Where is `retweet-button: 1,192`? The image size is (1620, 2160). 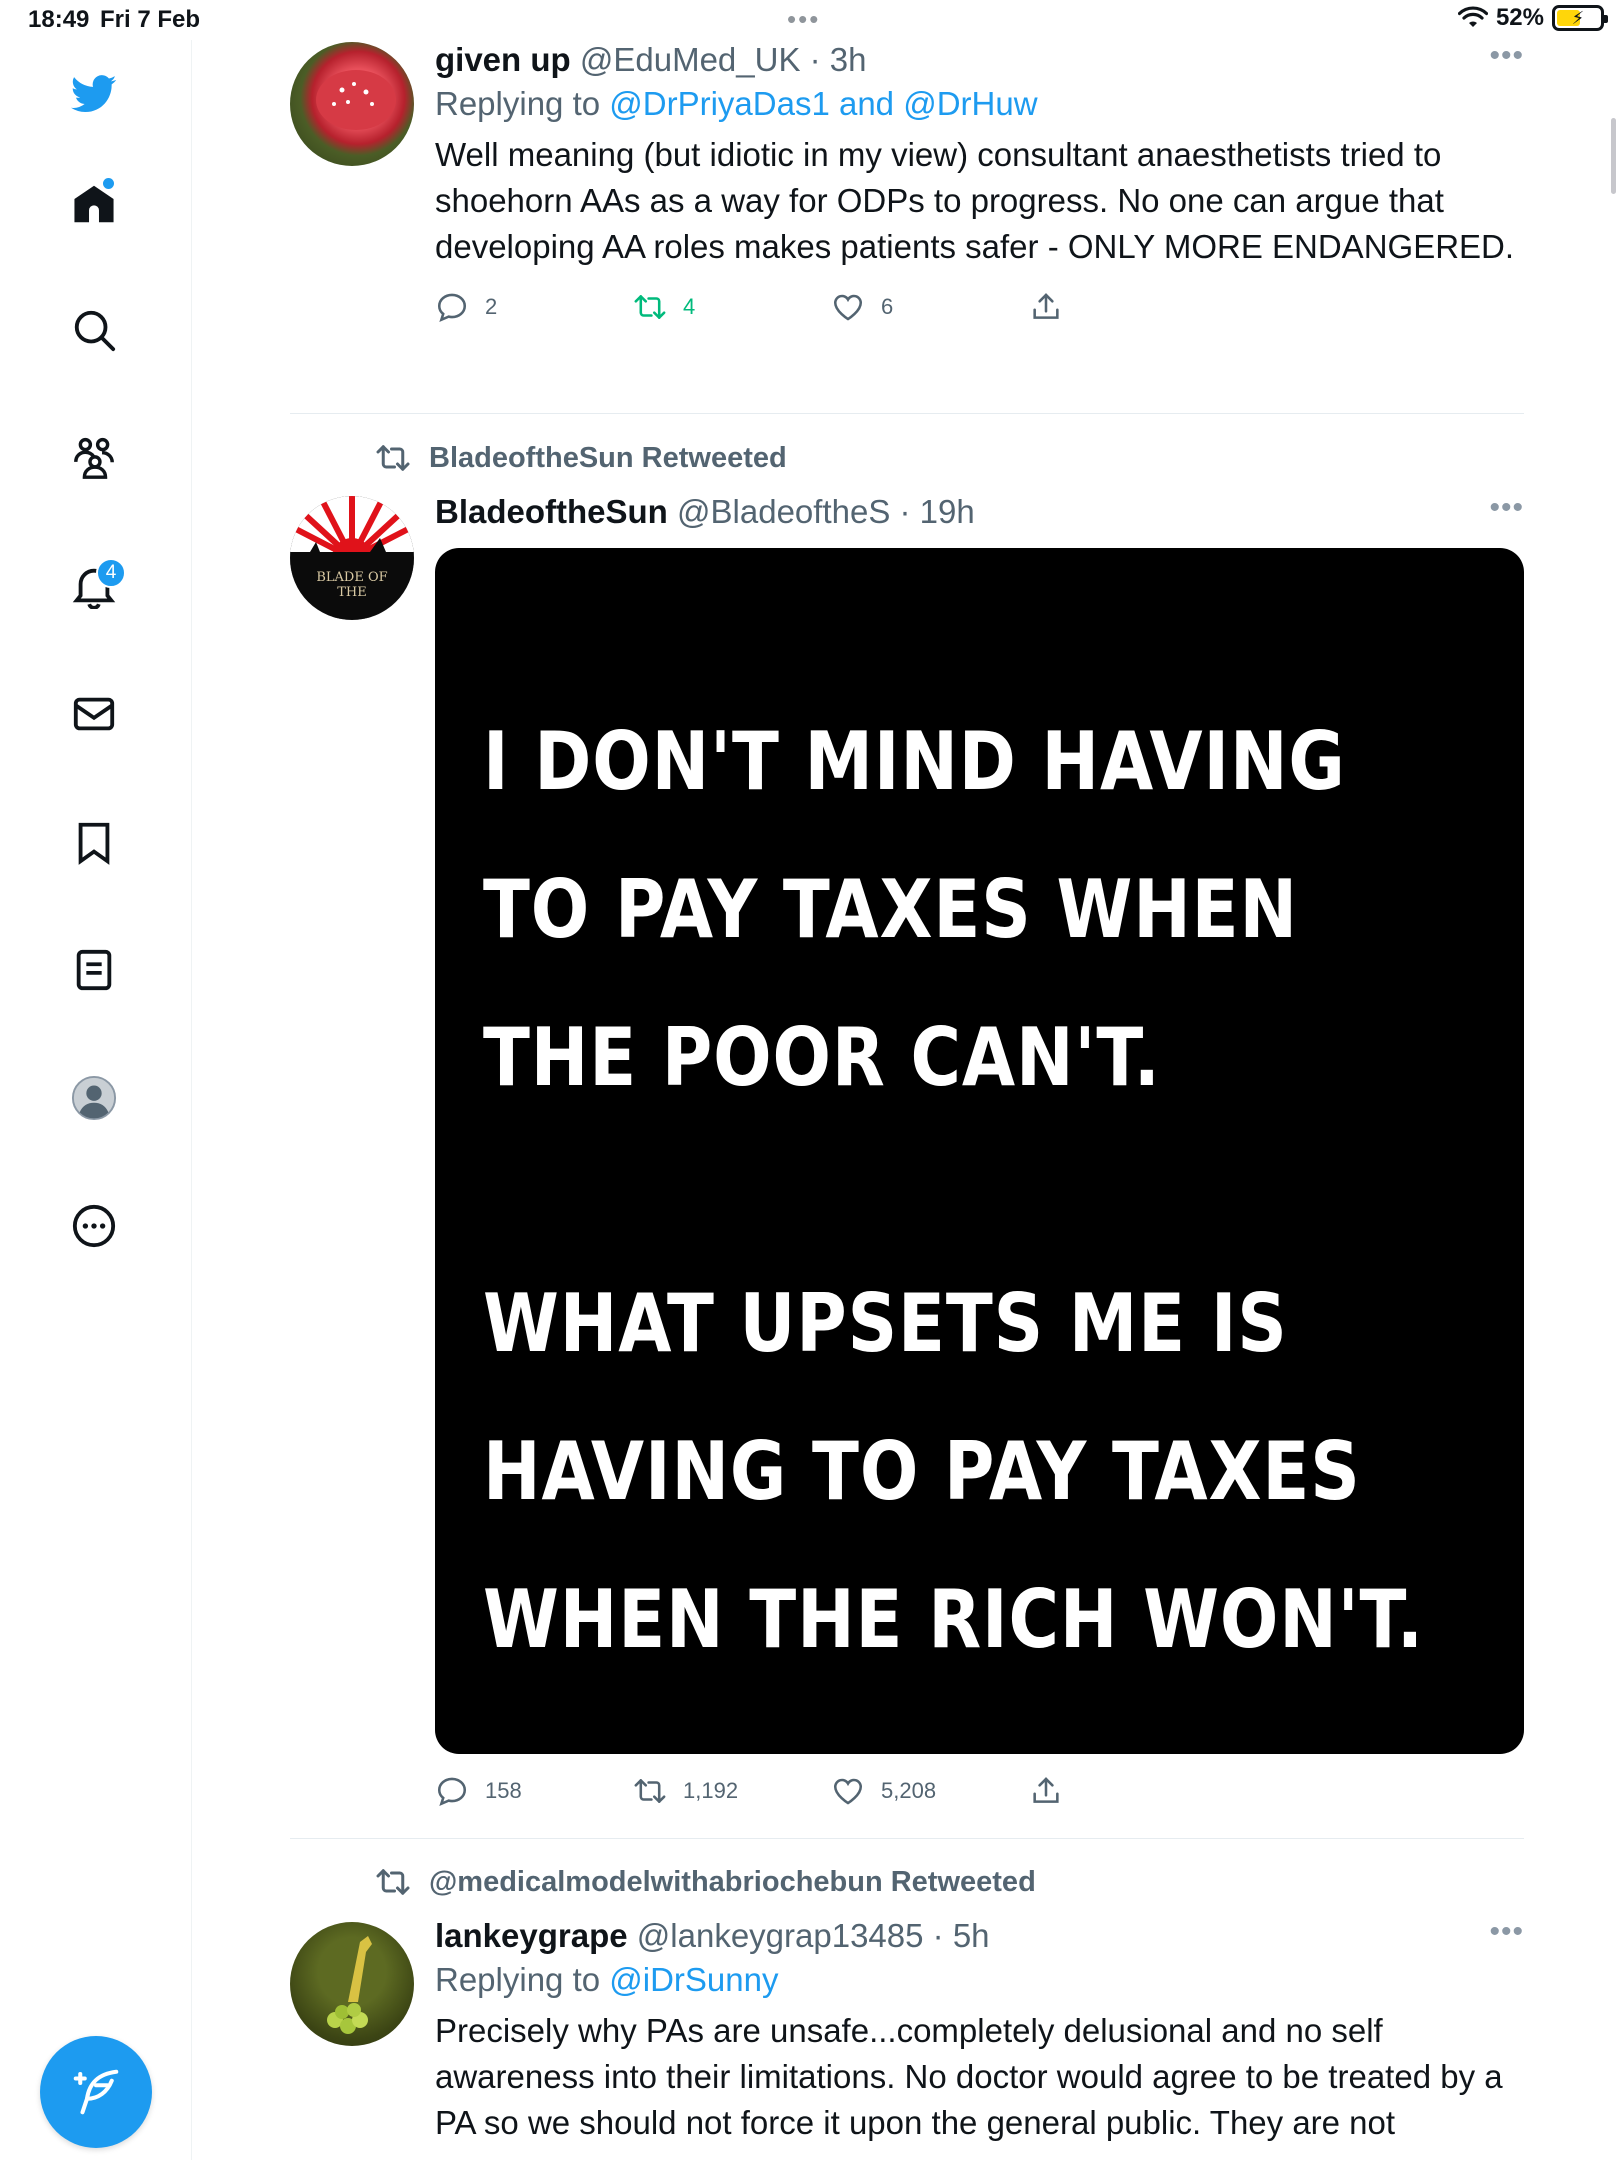 retweet-button: 1,192 is located at coordinates (685, 1791).